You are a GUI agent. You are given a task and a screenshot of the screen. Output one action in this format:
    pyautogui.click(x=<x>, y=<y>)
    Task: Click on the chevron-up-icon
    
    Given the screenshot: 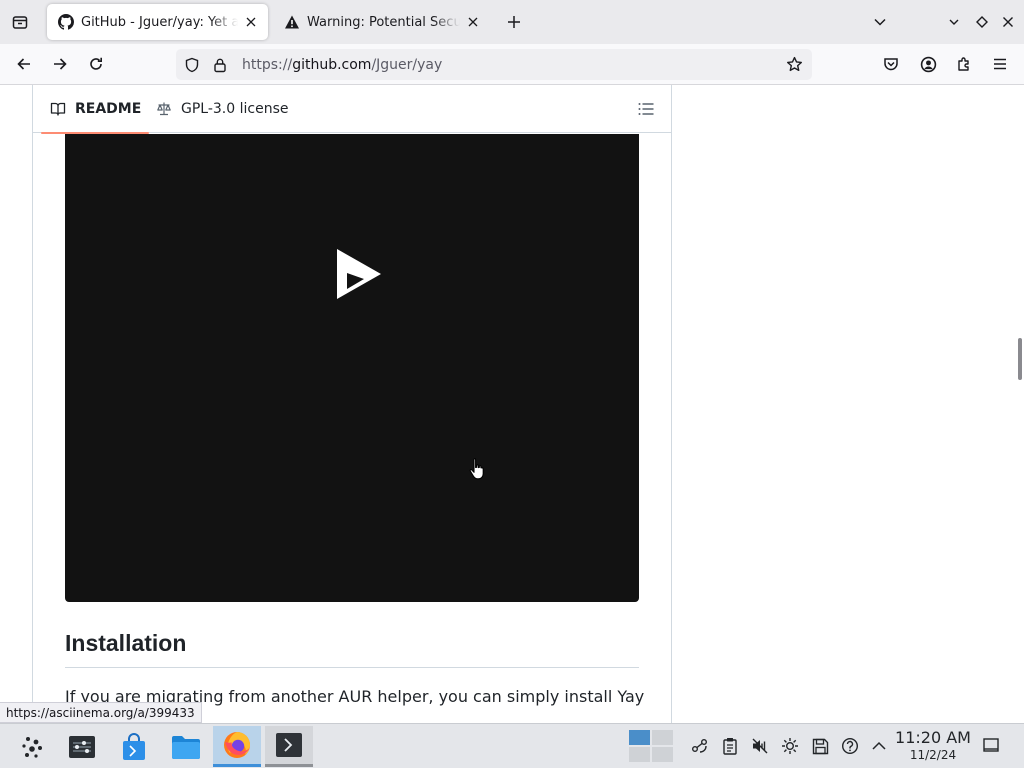 What is the action you would take?
    pyautogui.click(x=879, y=746)
    